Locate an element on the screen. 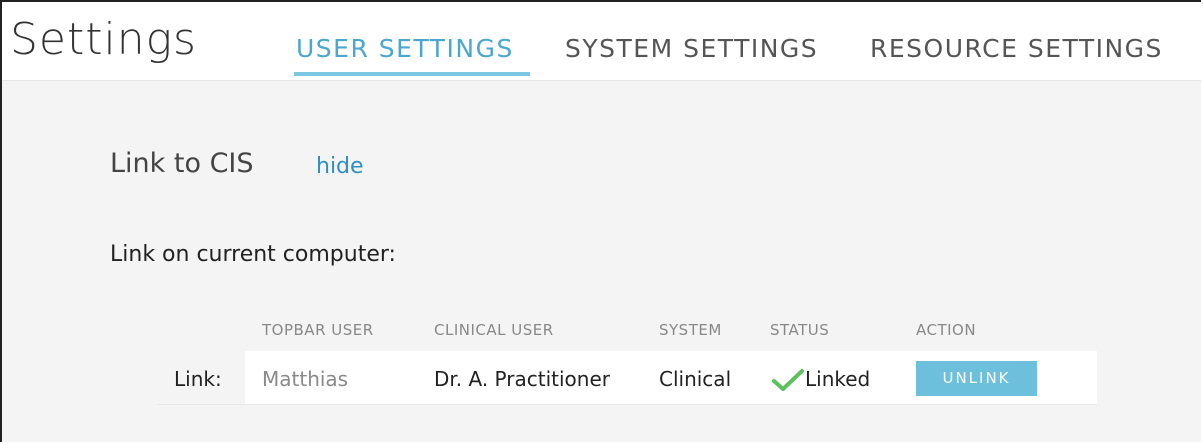 Image resolution: width=1203 pixels, height=444 pixels. tab-resource-settings: RESOURCE SETTINGS is located at coordinates (1016, 49).